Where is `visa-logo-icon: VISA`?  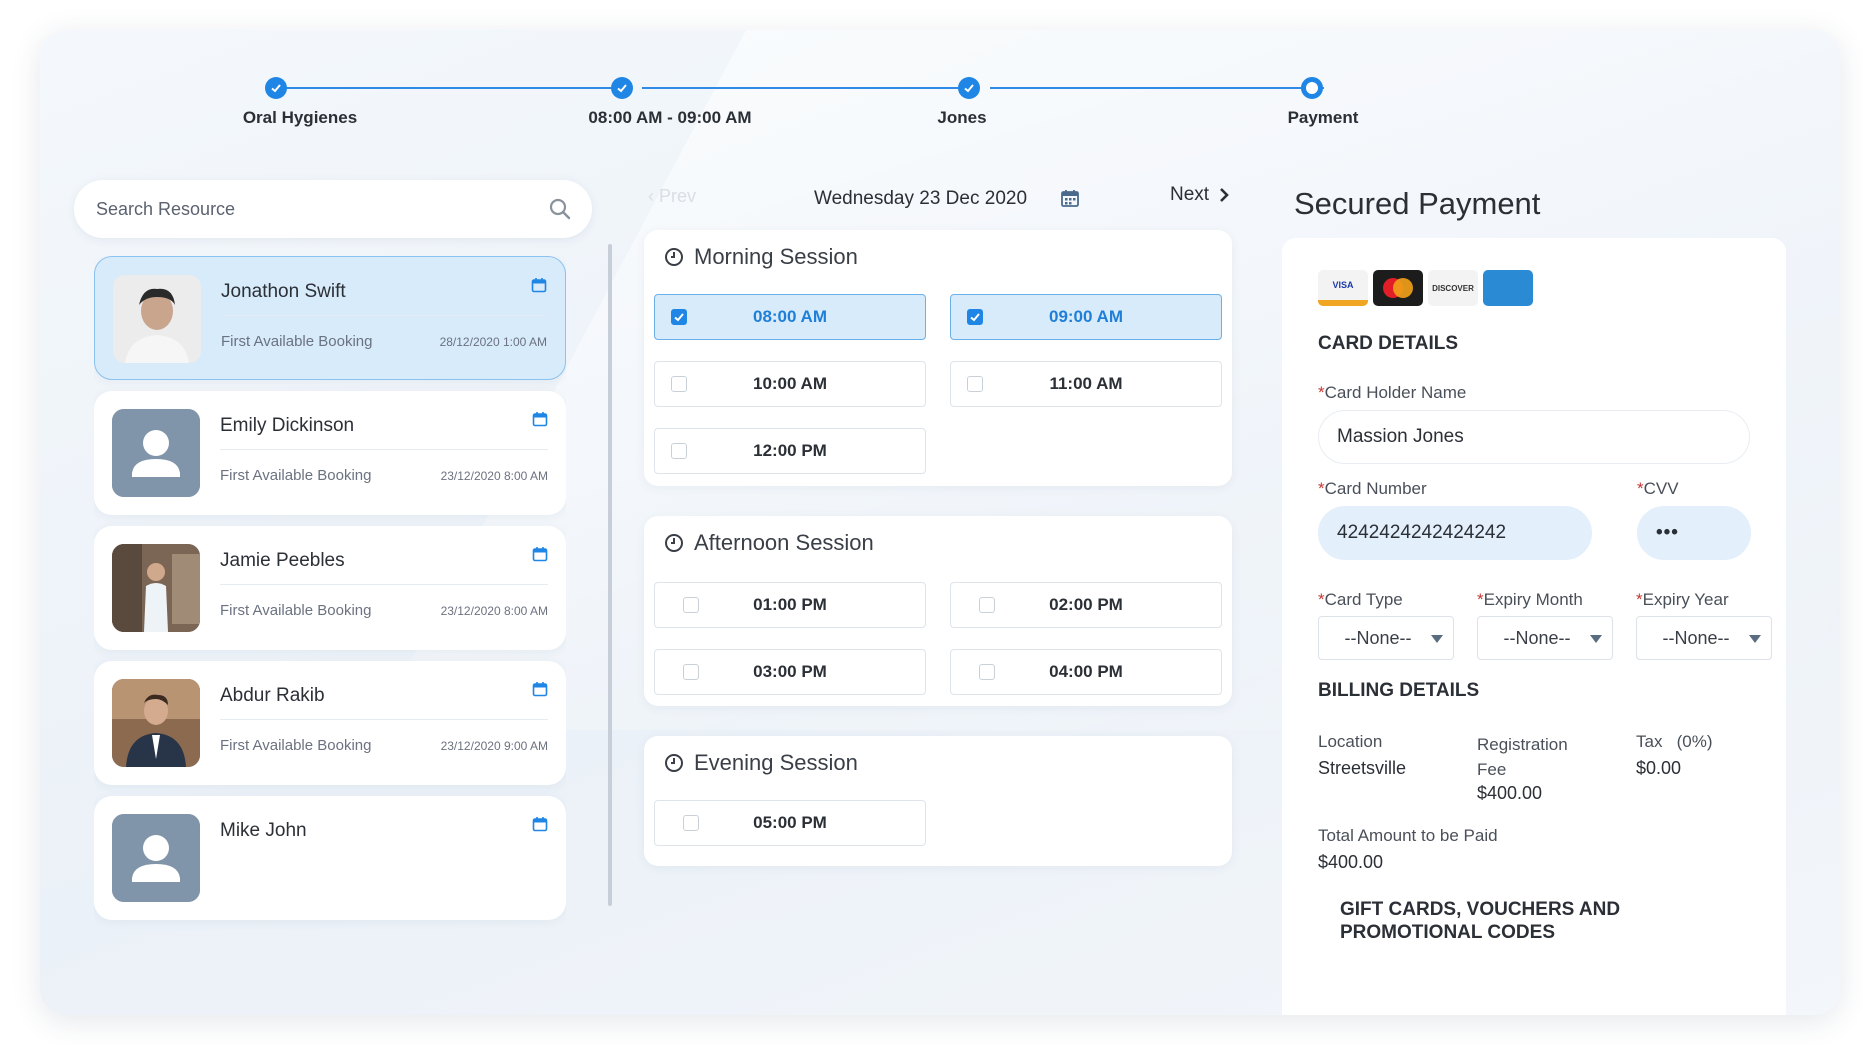
visa-logo-icon: VISA is located at coordinates (1343, 288).